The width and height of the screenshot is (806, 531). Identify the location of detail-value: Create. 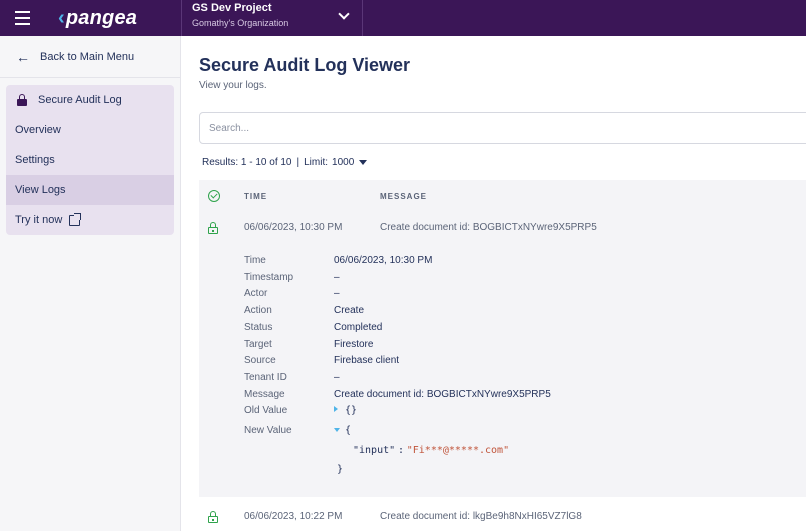
(349, 311).